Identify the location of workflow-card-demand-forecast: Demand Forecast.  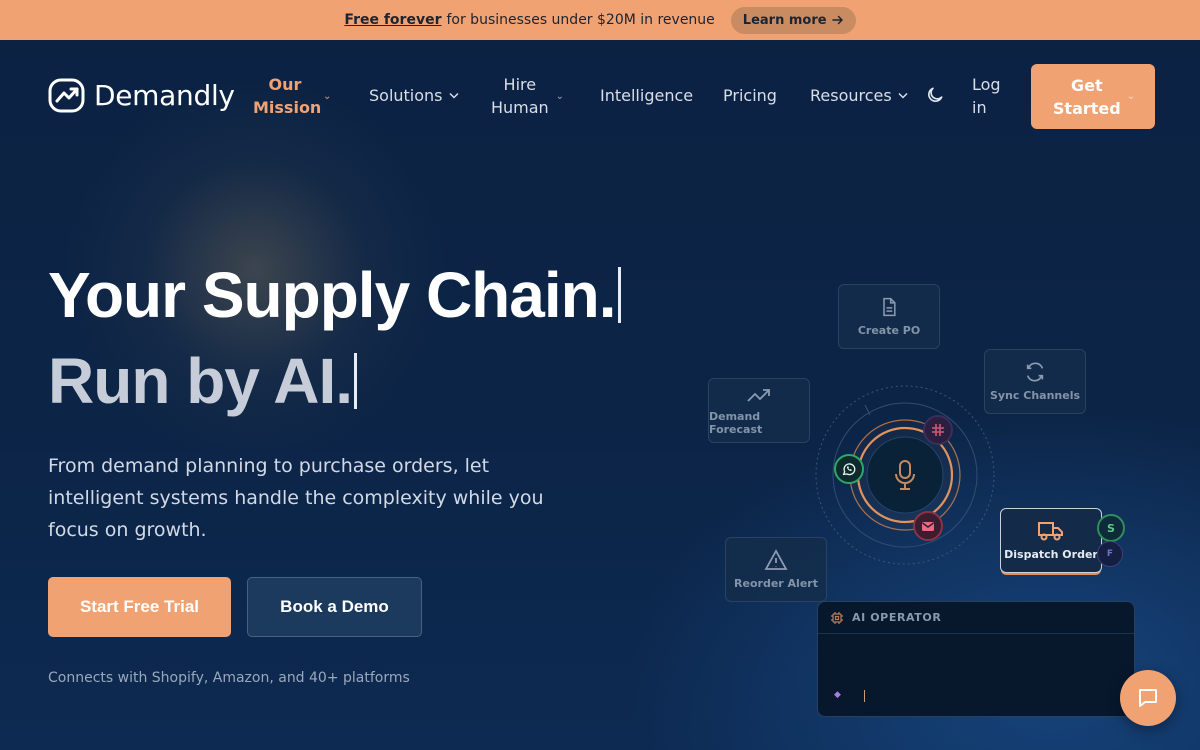
(759, 410).